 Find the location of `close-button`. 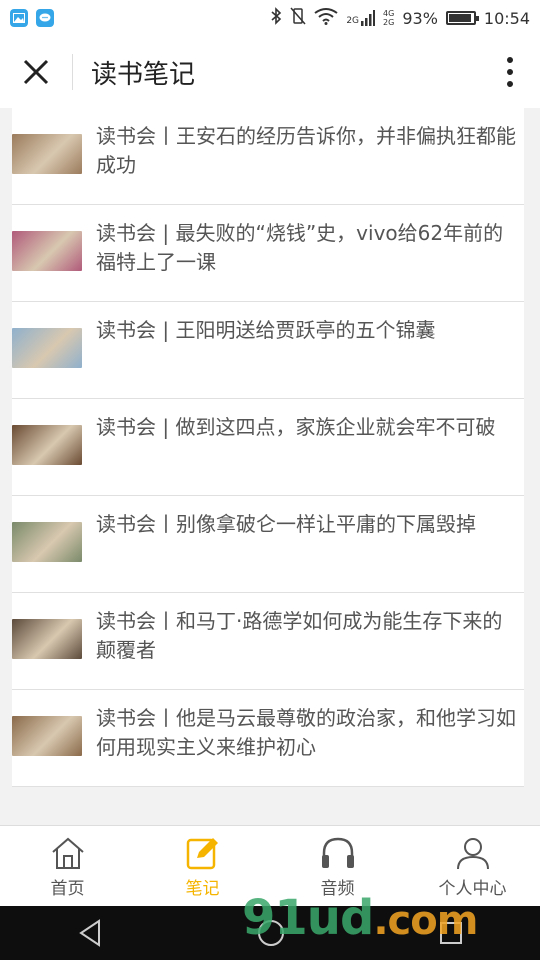

close-button is located at coordinates (36, 72).